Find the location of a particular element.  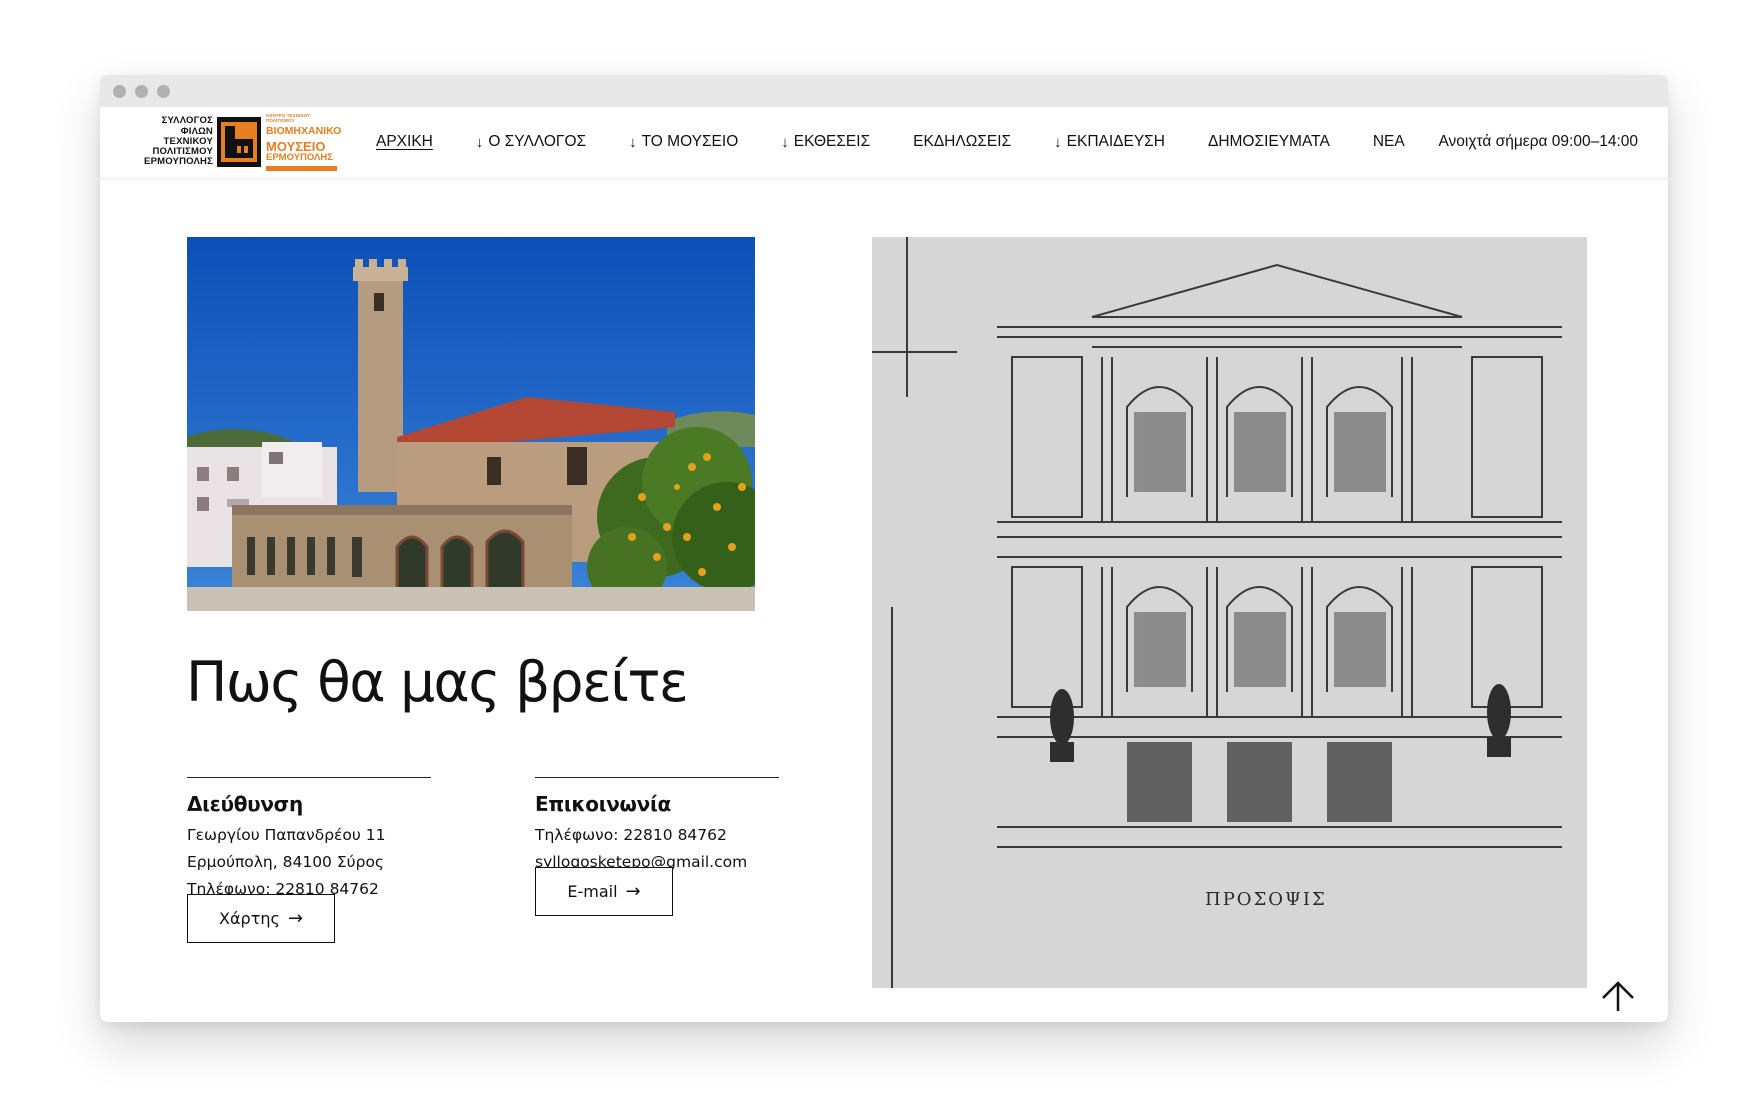

window-titlebar is located at coordinates (884, 91).